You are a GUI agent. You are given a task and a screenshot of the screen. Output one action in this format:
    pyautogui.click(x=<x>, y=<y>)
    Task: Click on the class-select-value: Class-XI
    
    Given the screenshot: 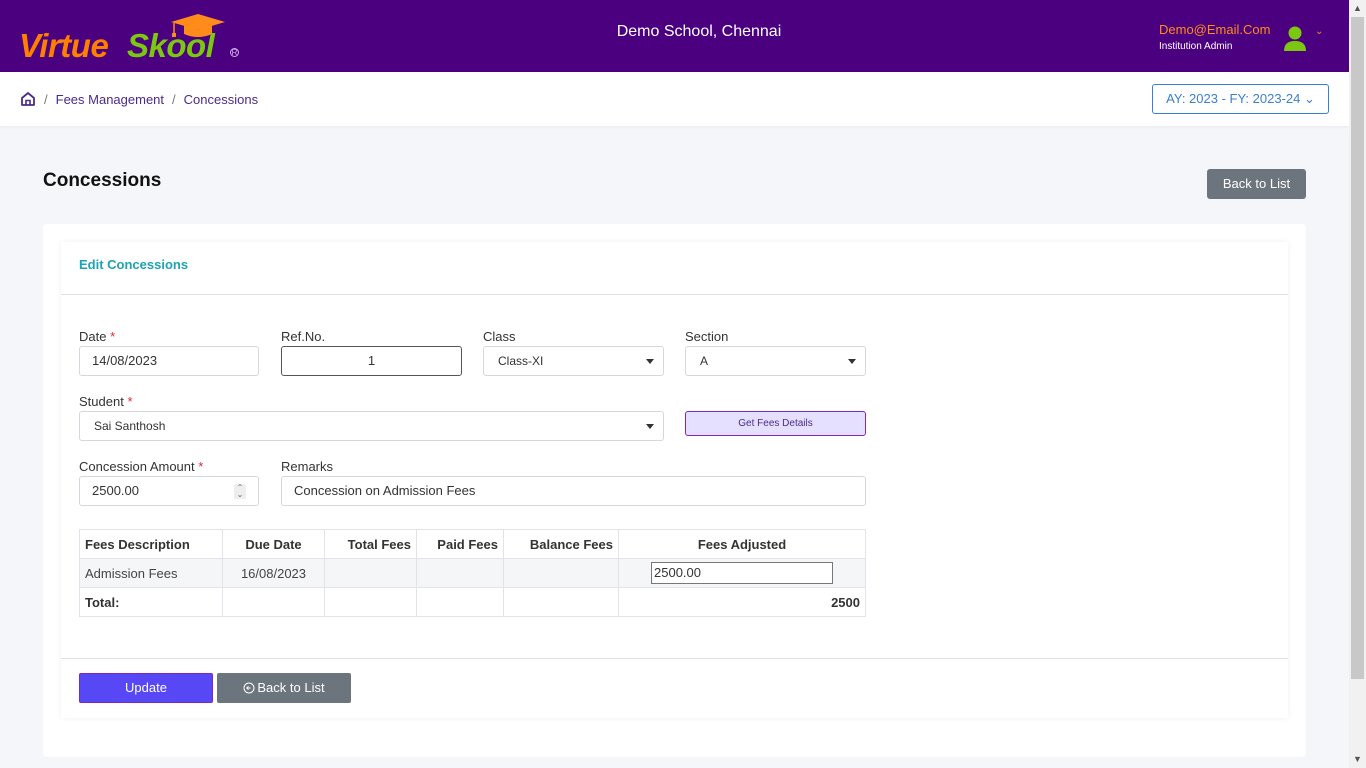 What is the action you would take?
    pyautogui.click(x=521, y=361)
    